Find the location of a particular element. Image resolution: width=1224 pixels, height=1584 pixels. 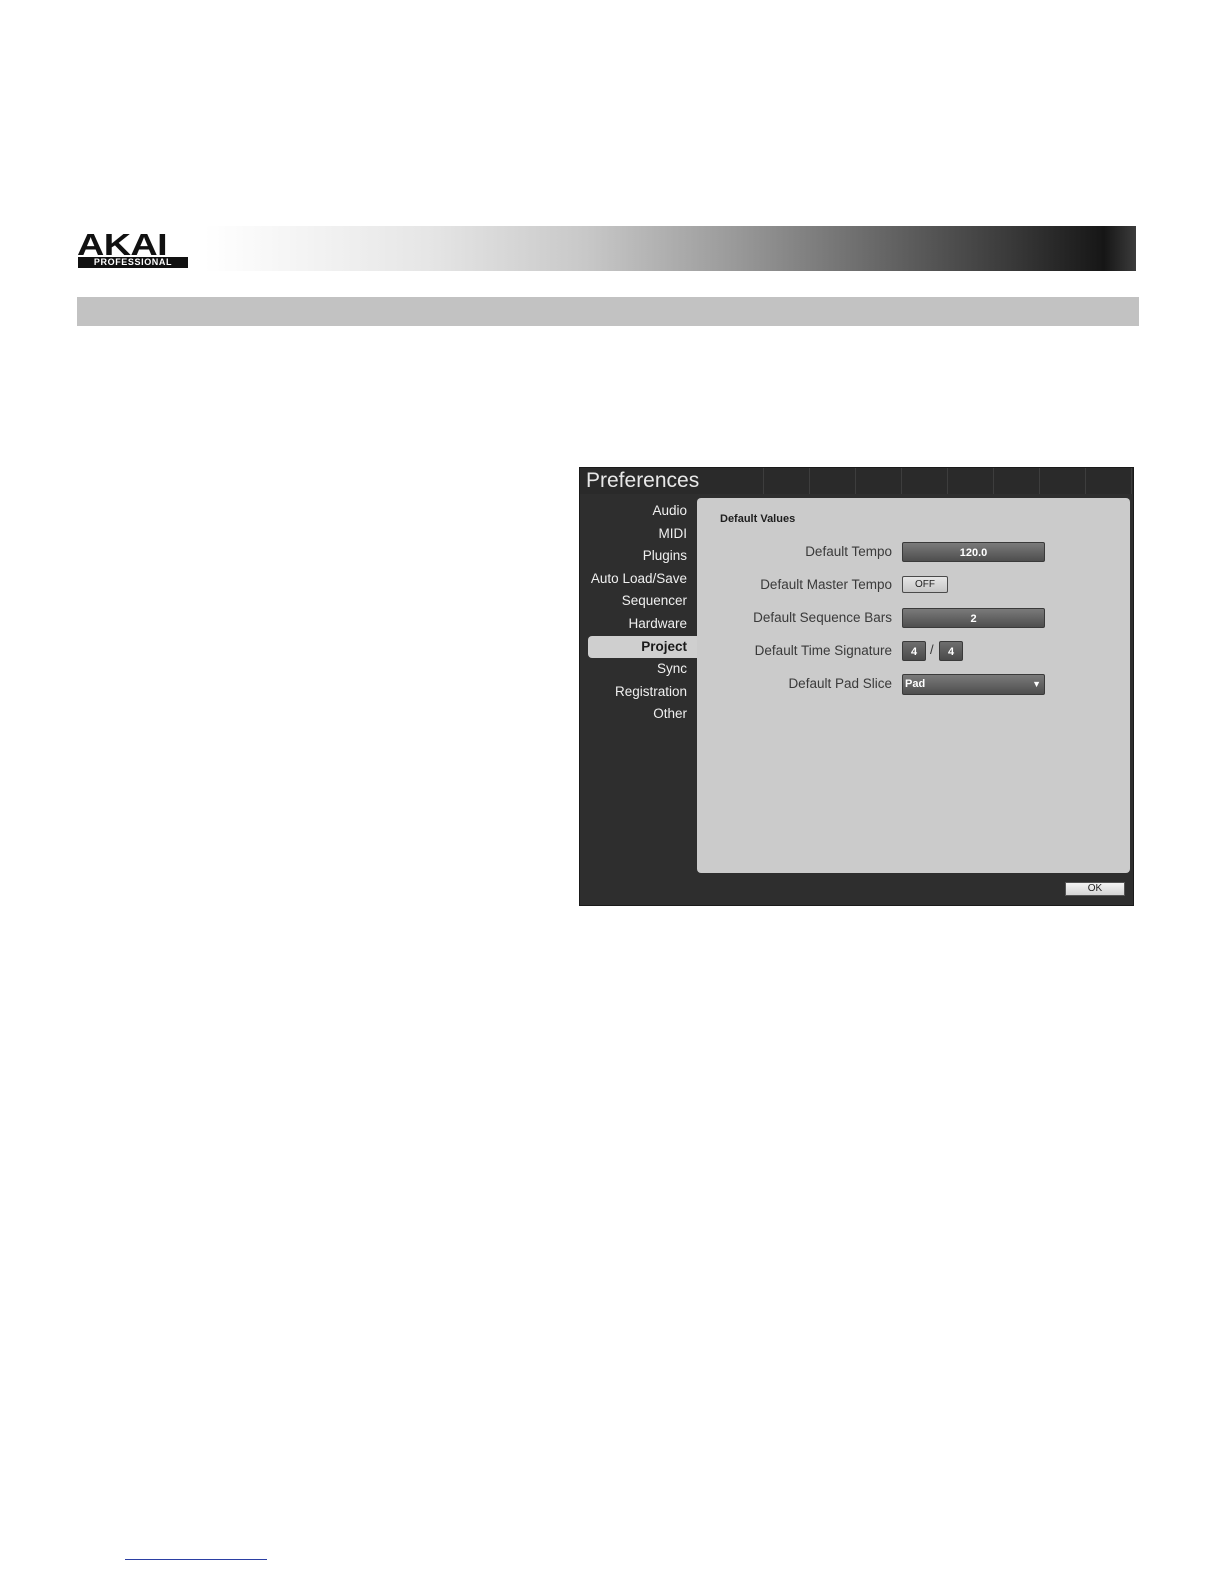

tempo-row: Default Tempo 120.0 is located at coordinates (913, 553).